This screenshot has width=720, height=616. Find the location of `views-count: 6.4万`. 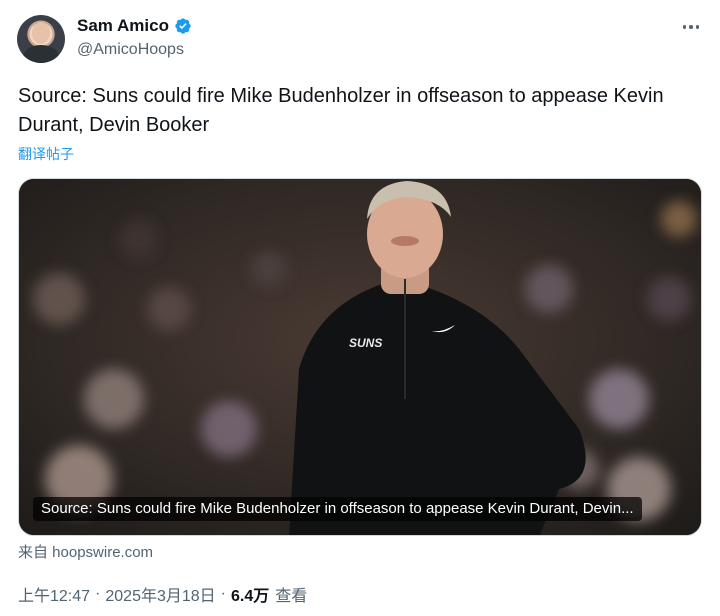

views-count: 6.4万 is located at coordinates (250, 596).